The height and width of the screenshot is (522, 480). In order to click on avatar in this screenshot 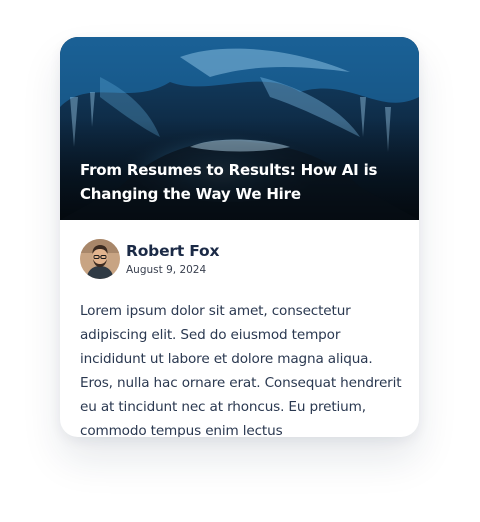, I will do `click(100, 259)`.